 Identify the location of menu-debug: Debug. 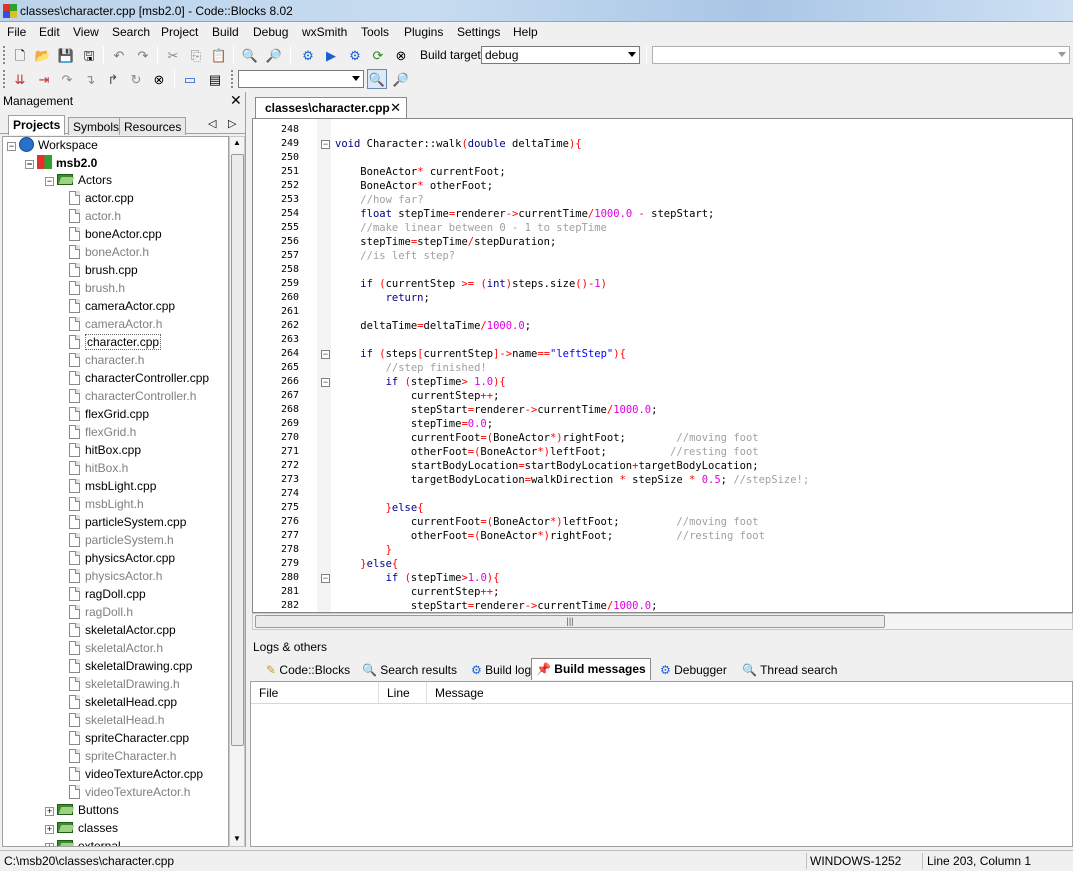
(270, 32).